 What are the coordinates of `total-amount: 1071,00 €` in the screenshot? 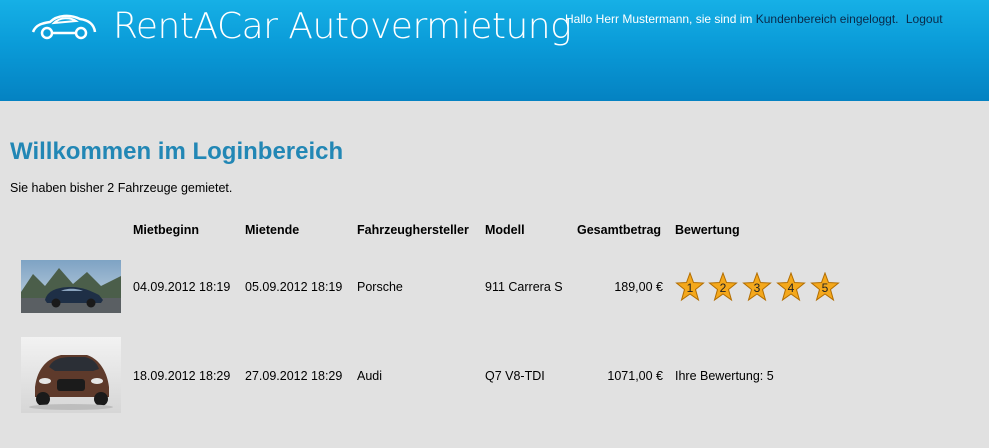 It's located at (635, 376).